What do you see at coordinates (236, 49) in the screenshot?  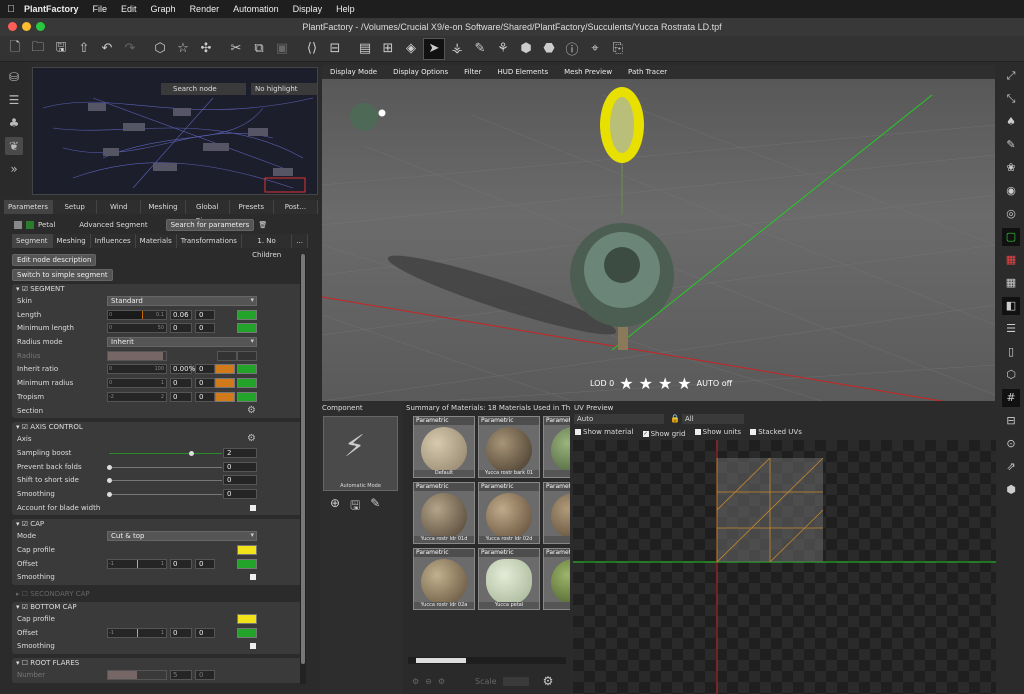 I see `cut-icon: ✂` at bounding box center [236, 49].